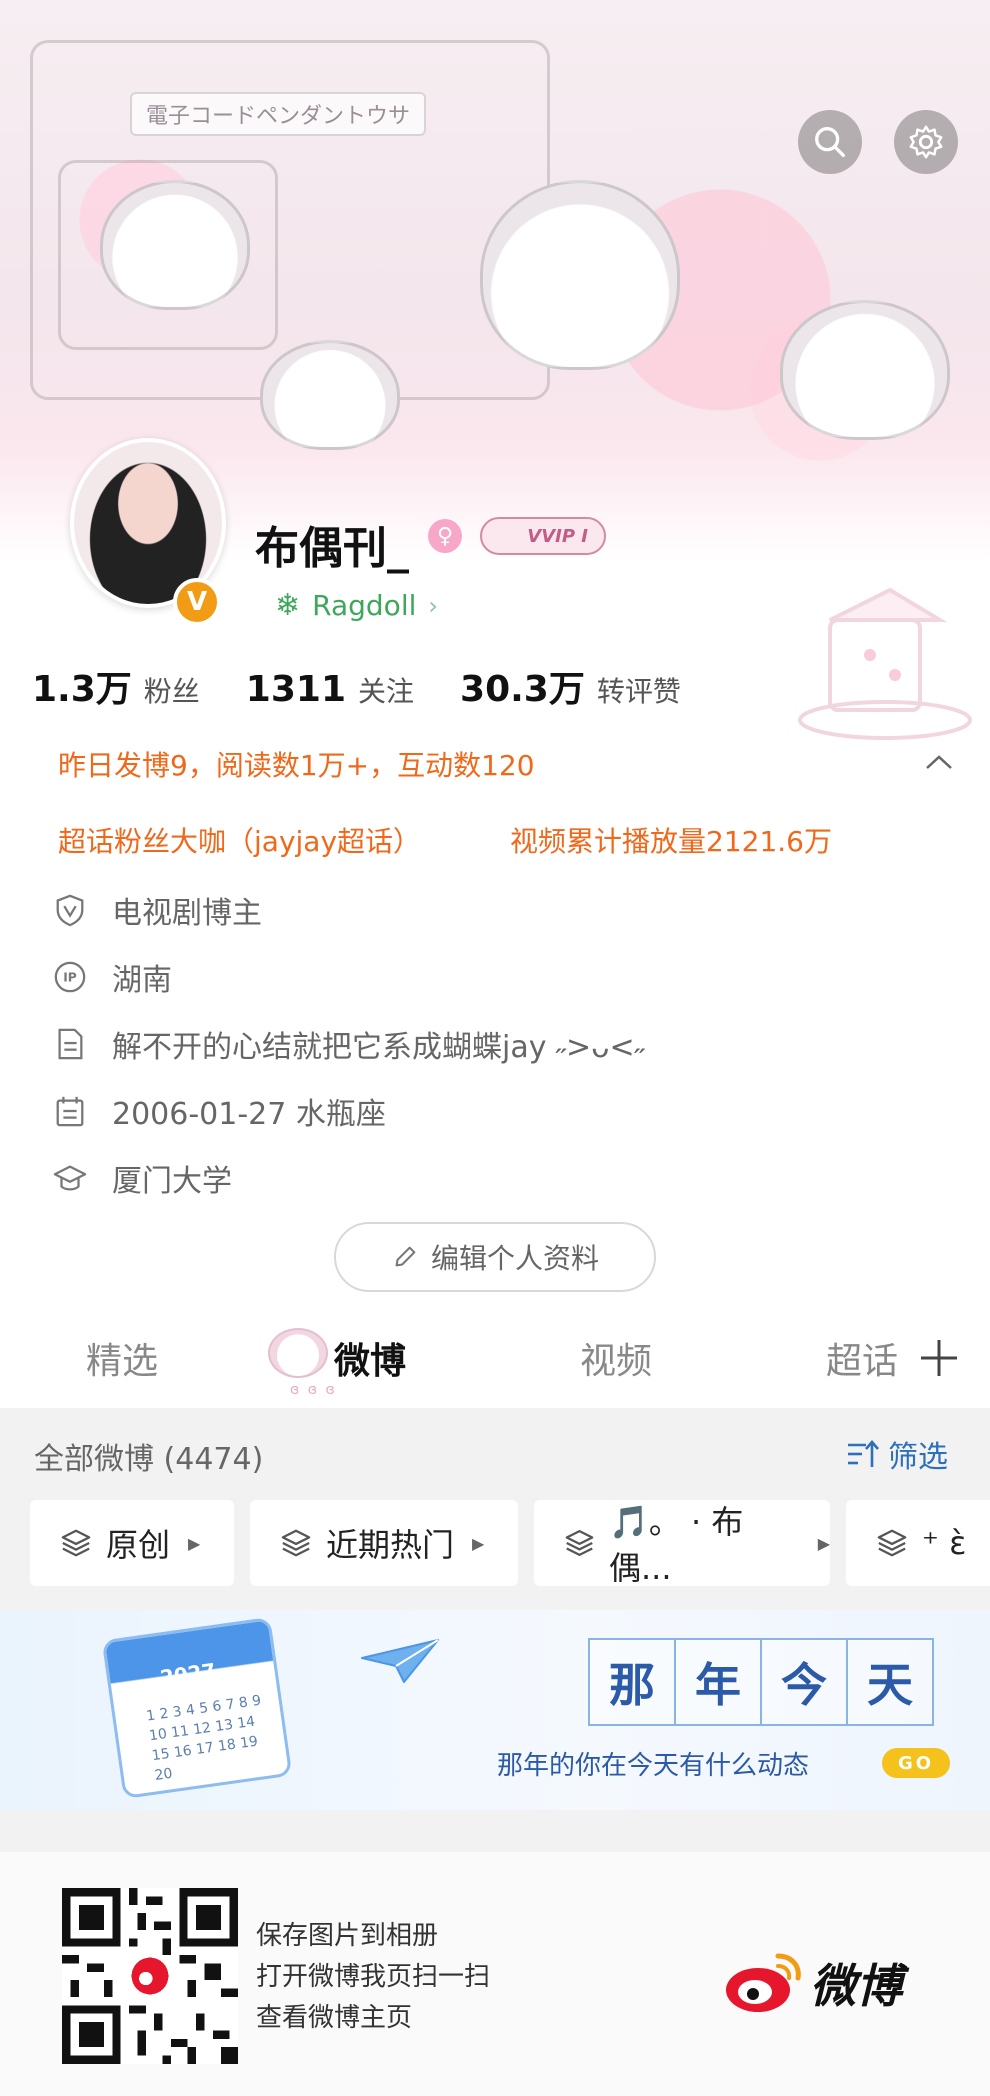  I want to click on search-icon, so click(830, 142).